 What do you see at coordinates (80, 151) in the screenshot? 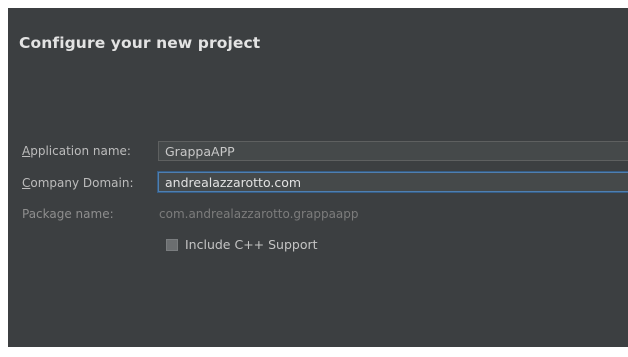
I see `application-name-label-text: pplication name:` at bounding box center [80, 151].